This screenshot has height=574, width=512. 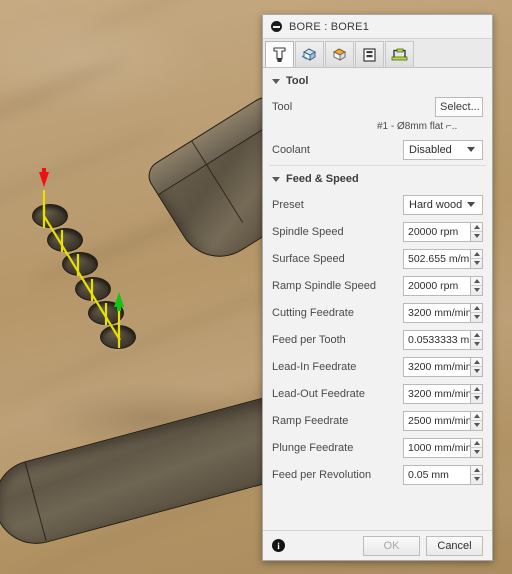 I want to click on lead-out-feedrate-stepper: 3200 mm/min, so click(x=443, y=393).